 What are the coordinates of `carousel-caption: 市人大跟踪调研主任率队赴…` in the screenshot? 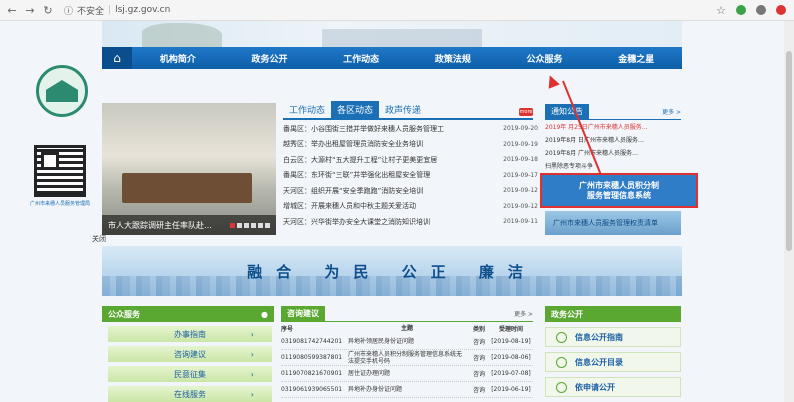 It's located at (160, 225).